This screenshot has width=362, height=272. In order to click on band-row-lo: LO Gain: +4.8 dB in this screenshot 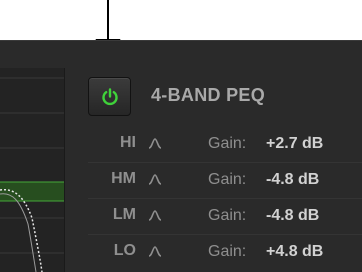, I will do `click(225, 252)`.